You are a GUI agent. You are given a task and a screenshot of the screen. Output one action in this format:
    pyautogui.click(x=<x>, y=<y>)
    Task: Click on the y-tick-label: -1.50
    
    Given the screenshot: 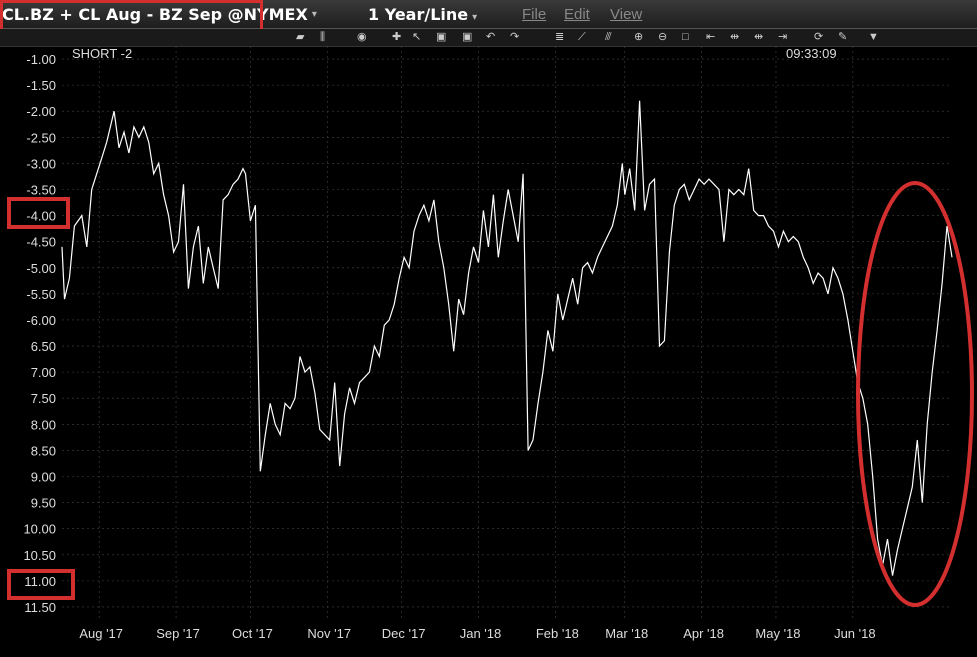 What is the action you would take?
    pyautogui.click(x=41, y=85)
    